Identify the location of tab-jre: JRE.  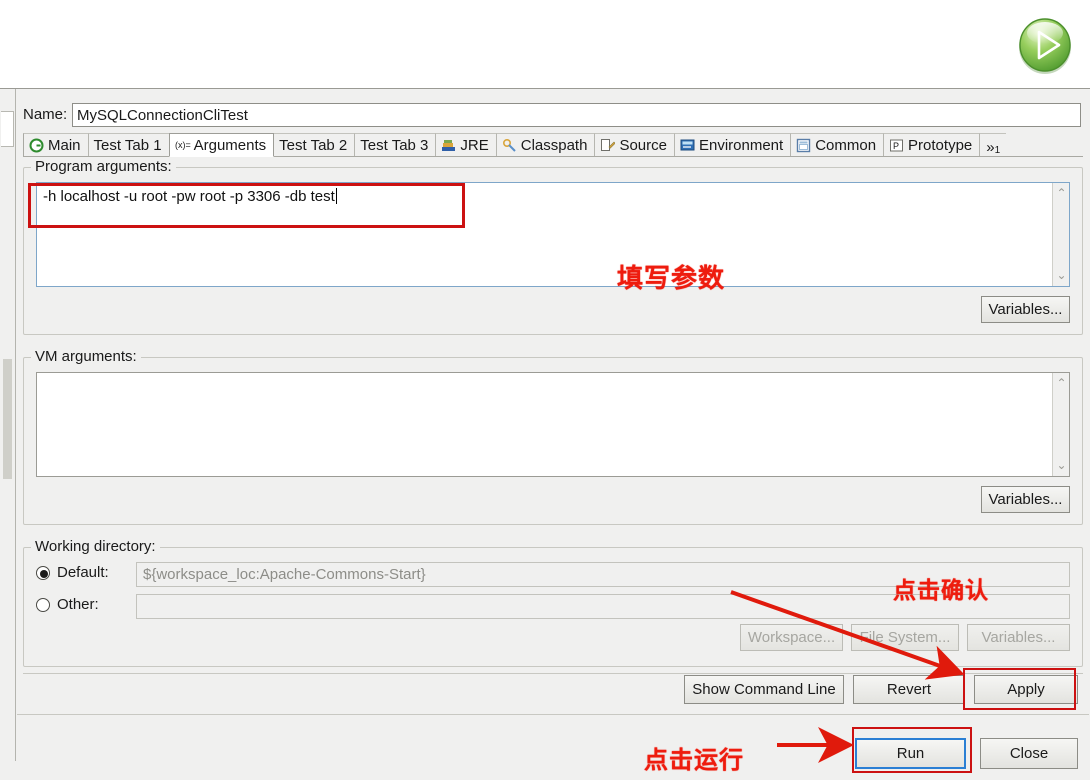
(466, 144).